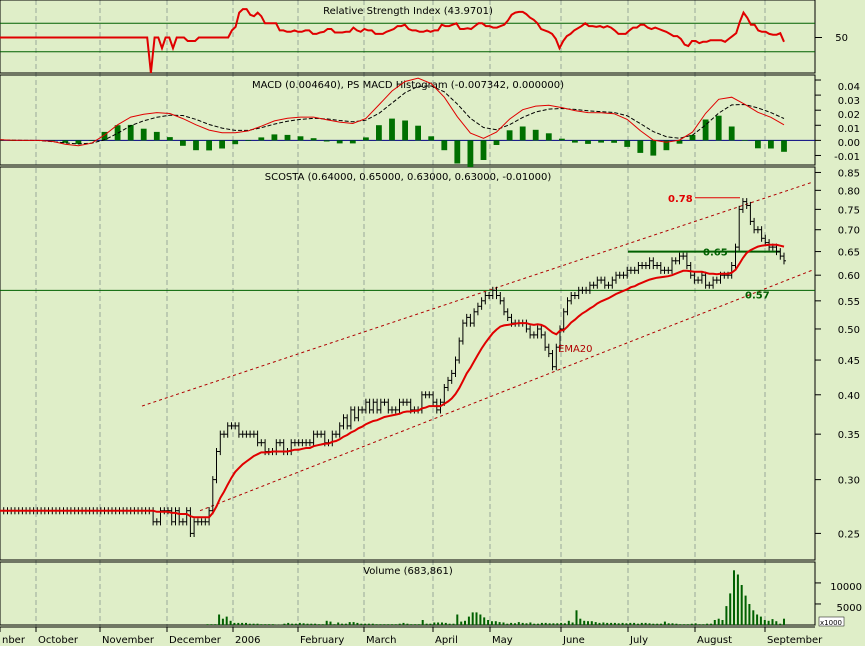 The height and width of the screenshot is (646, 865). I want to click on volume-tick-10000: 10000, so click(846, 587).